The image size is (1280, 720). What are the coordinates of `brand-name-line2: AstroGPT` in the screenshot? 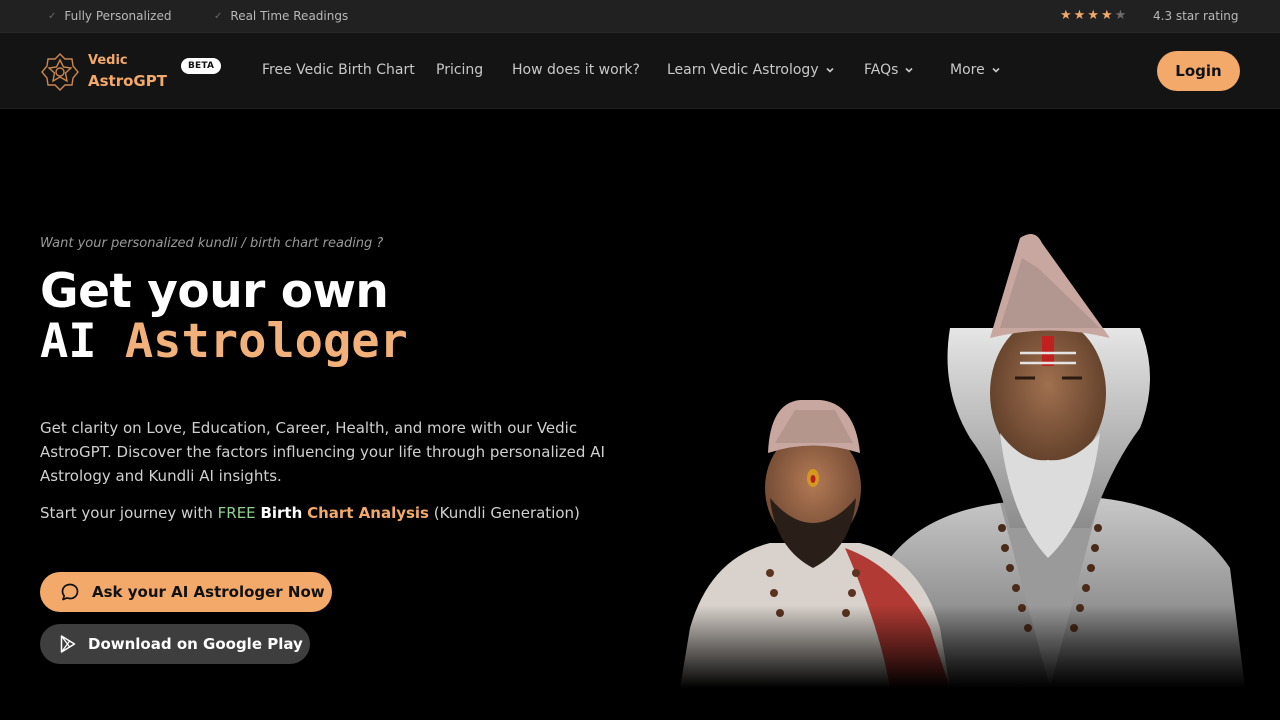 It's located at (127, 81).